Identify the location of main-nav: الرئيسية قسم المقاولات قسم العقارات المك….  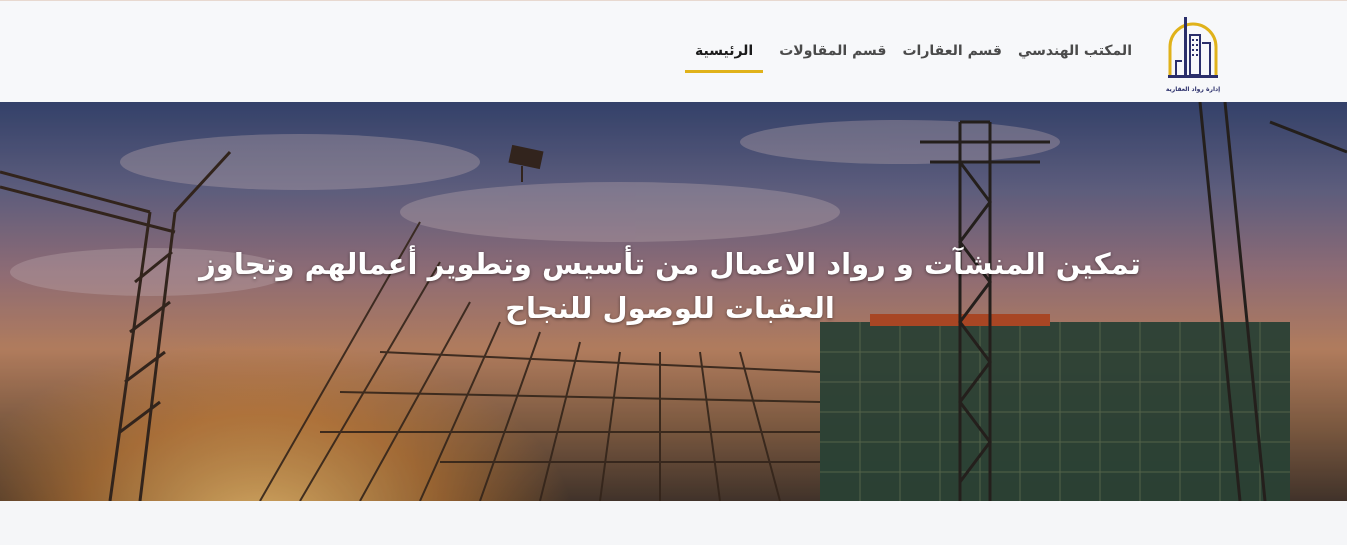
(908, 54).